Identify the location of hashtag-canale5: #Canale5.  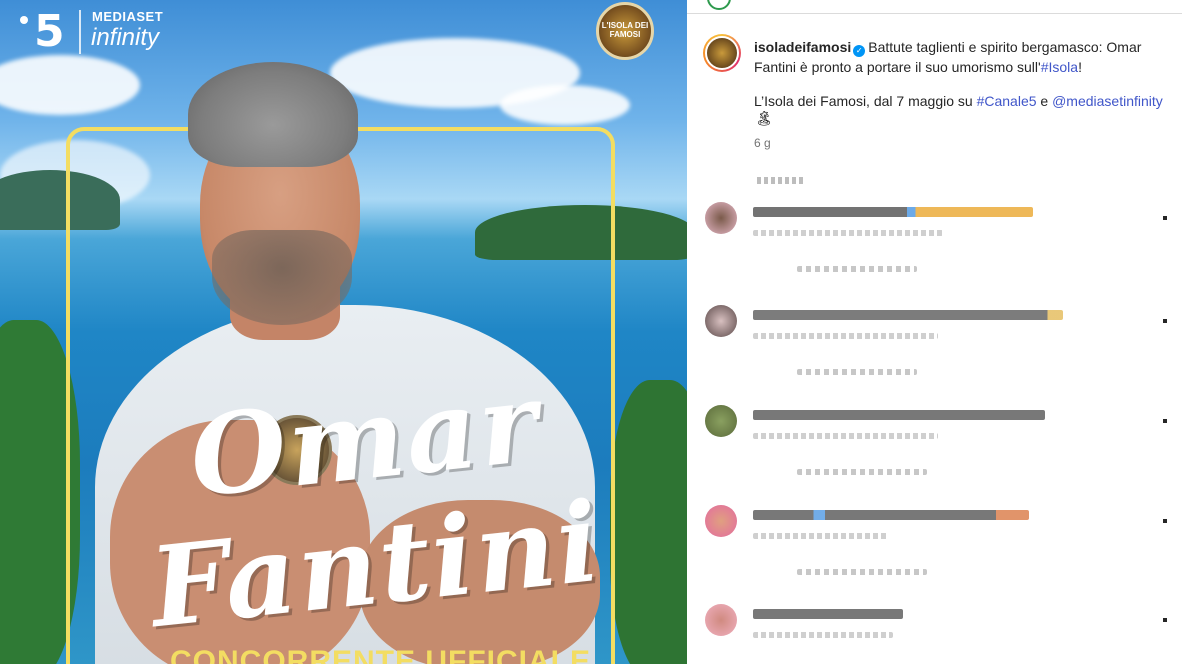
(1007, 101).